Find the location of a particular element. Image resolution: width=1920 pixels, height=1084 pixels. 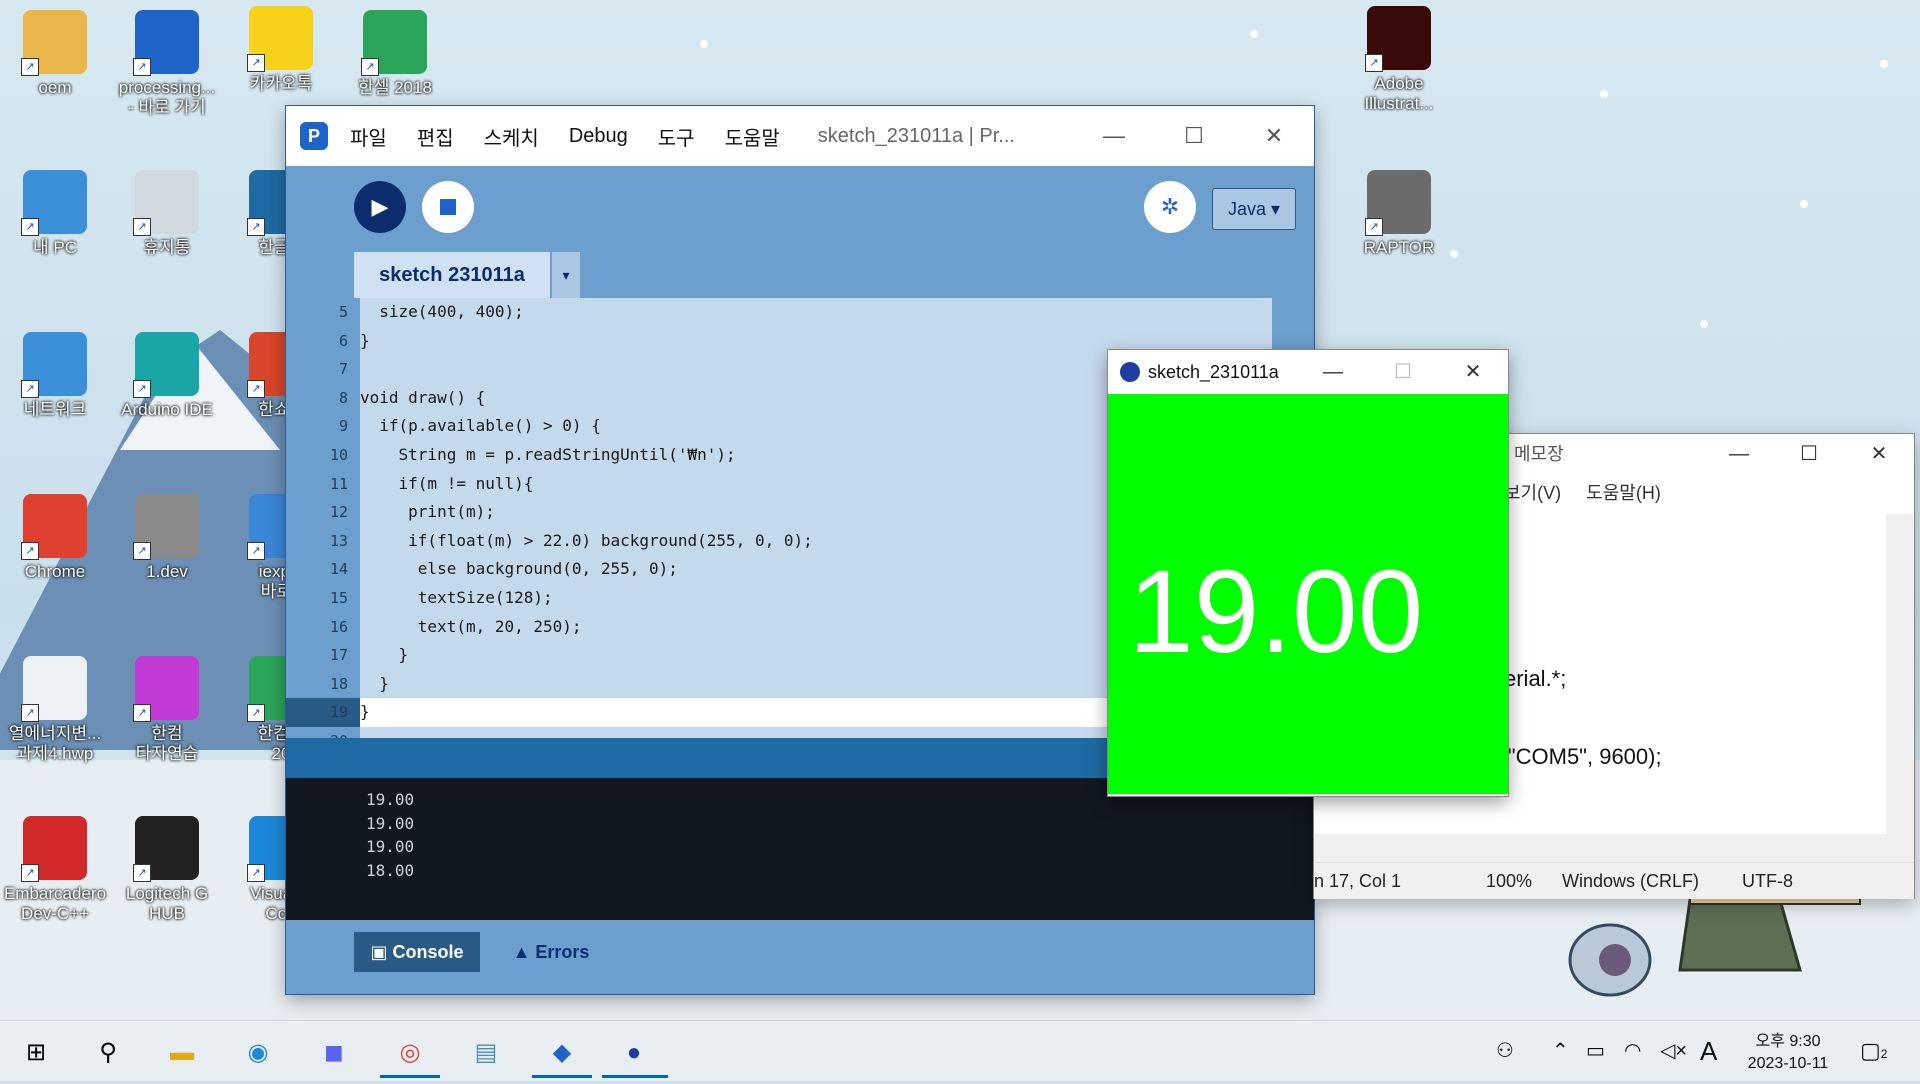

sketch-title: sketch_231011a is located at coordinates (1213, 372).